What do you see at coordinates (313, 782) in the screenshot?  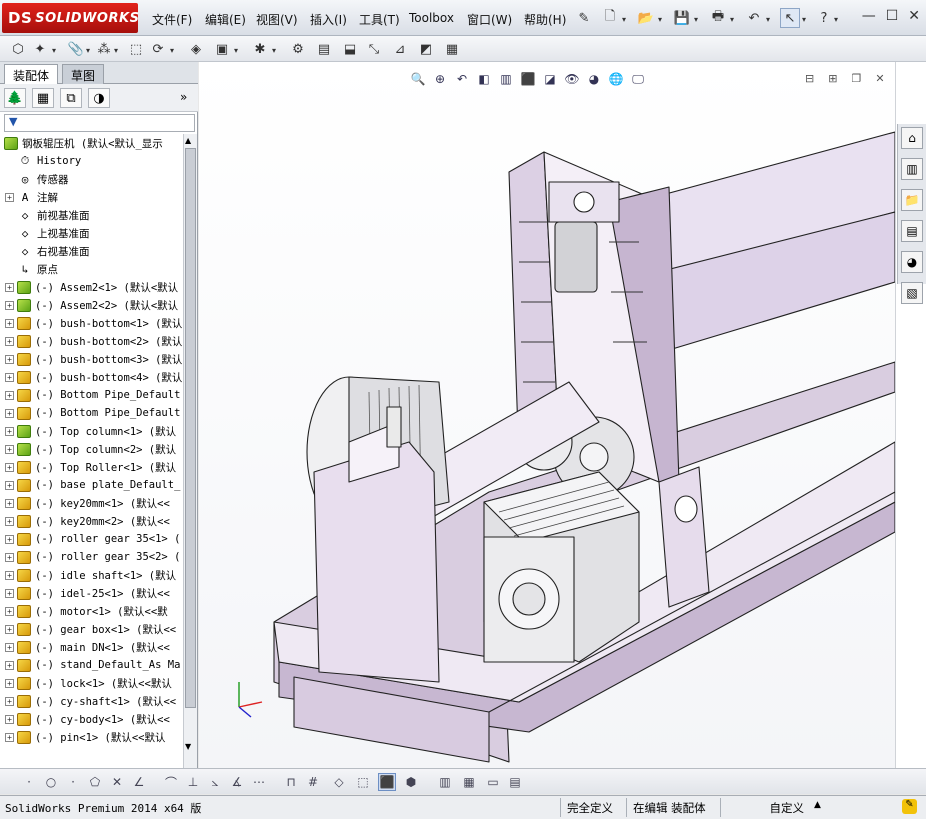 I see `grid-icon: #` at bounding box center [313, 782].